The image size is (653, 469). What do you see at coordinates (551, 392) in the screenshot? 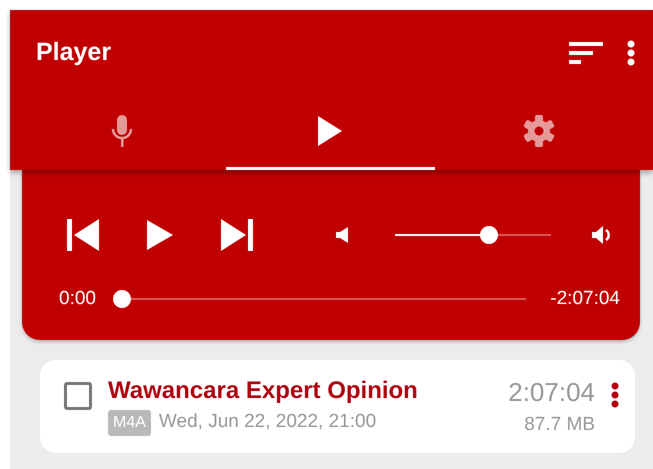
I see `recording-duration: 2:07:04` at bounding box center [551, 392].